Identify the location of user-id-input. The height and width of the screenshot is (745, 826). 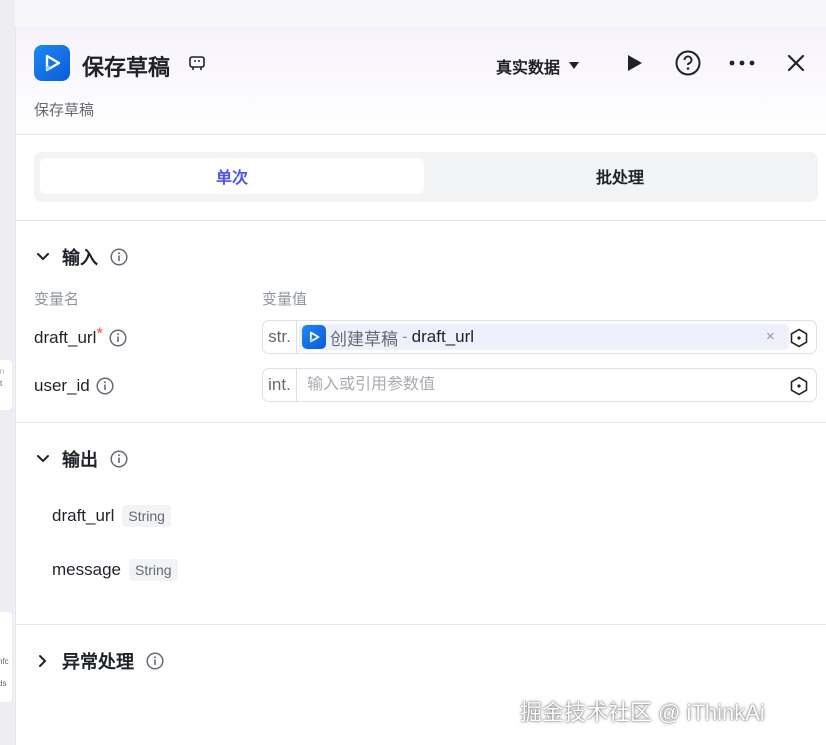
(537, 385).